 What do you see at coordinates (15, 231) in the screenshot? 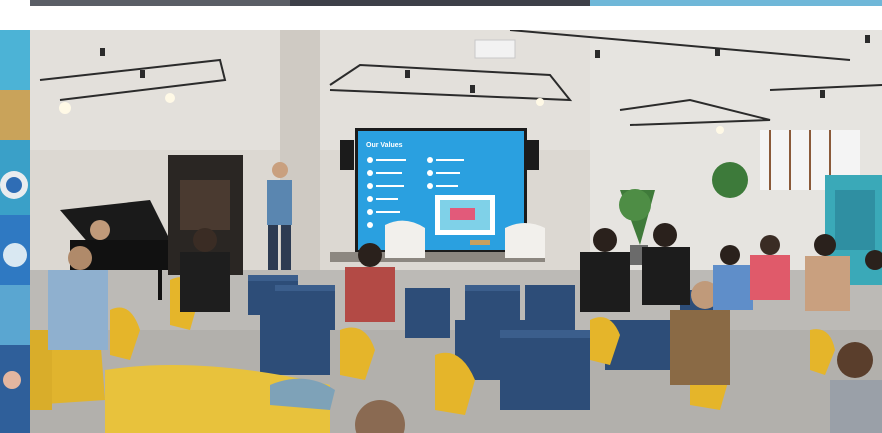
I see `left-image-edge` at bounding box center [15, 231].